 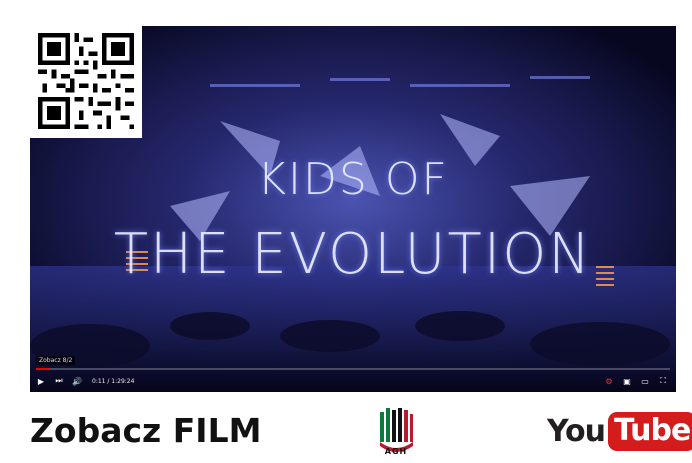 What do you see at coordinates (649, 431) in the screenshot?
I see `youtube-logo-tube: Tube` at bounding box center [649, 431].